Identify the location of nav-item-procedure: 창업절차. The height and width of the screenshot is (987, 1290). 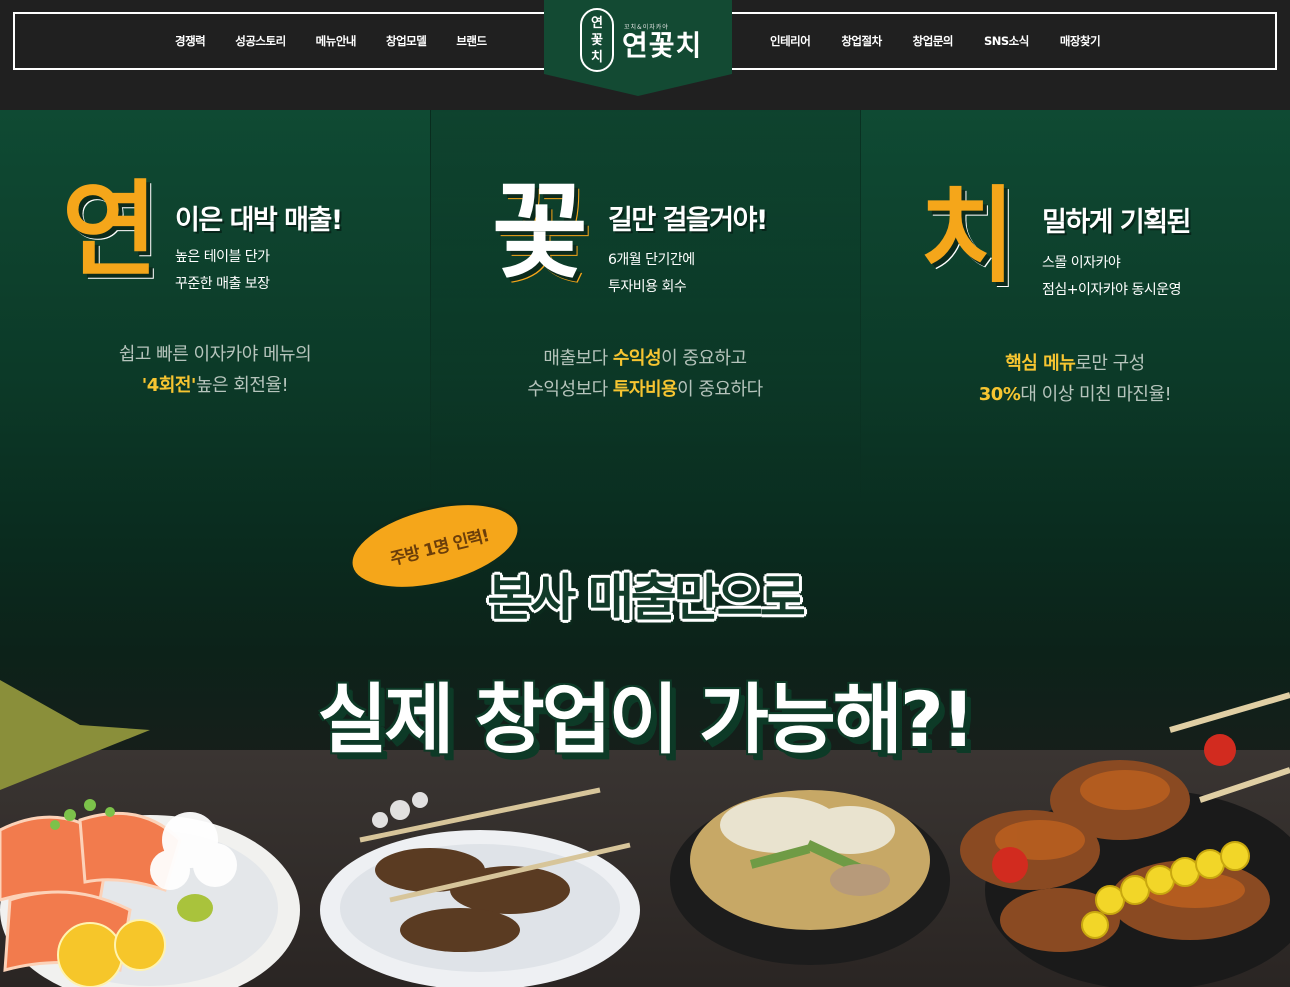
(861, 41).